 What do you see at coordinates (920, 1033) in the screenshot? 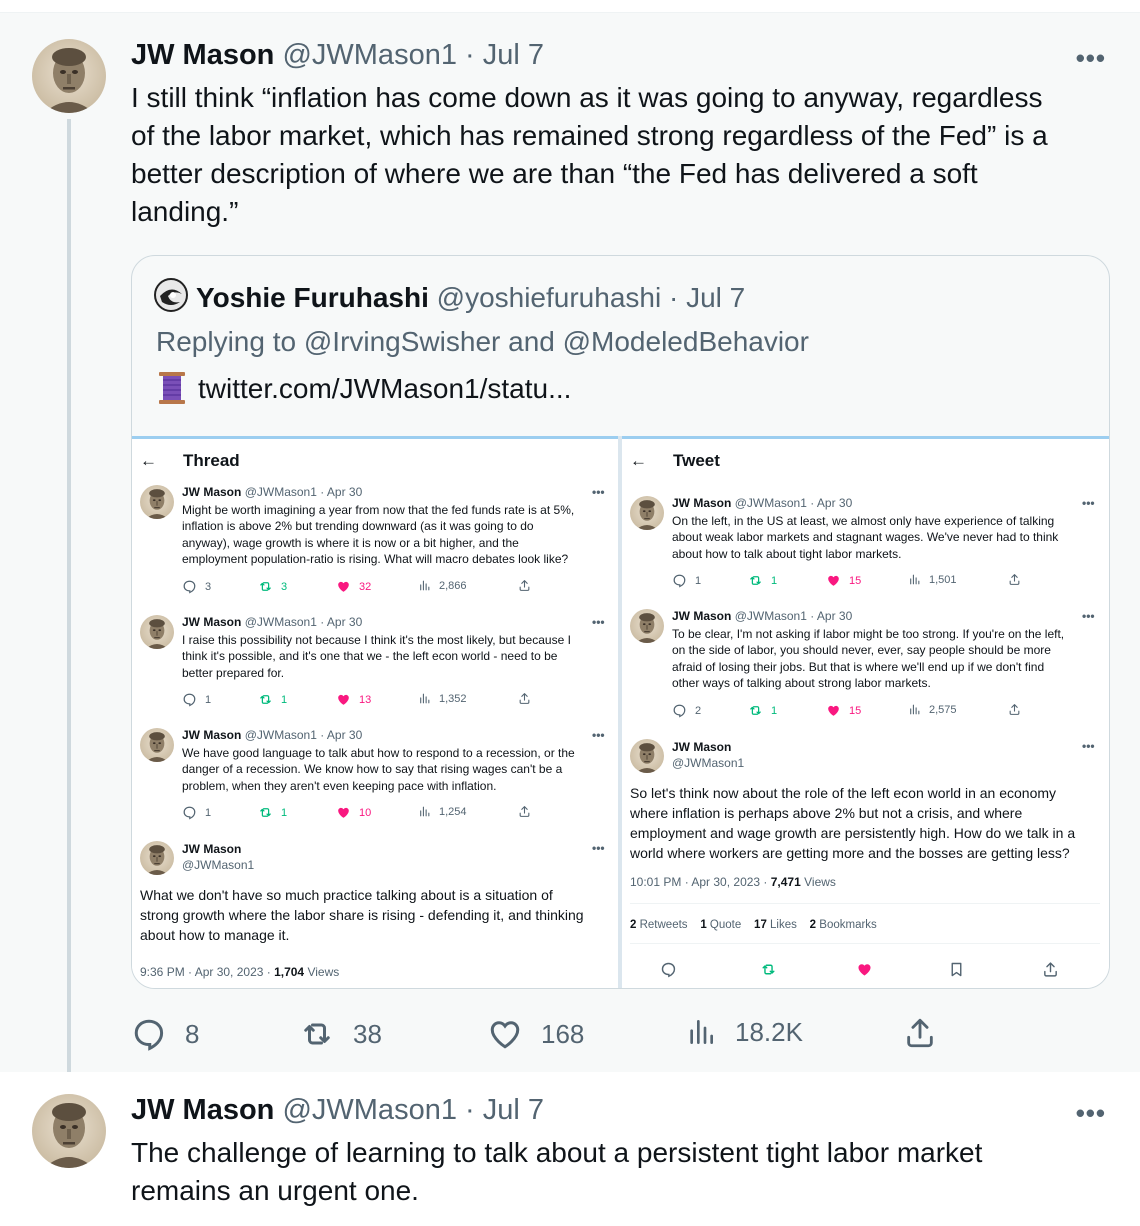
I see `share-button` at bounding box center [920, 1033].